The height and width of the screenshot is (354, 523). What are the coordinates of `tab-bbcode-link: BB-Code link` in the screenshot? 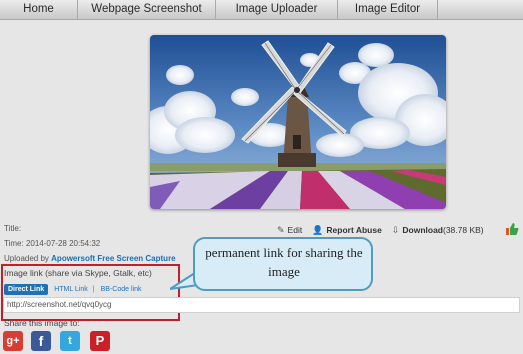 It's located at (121, 289).